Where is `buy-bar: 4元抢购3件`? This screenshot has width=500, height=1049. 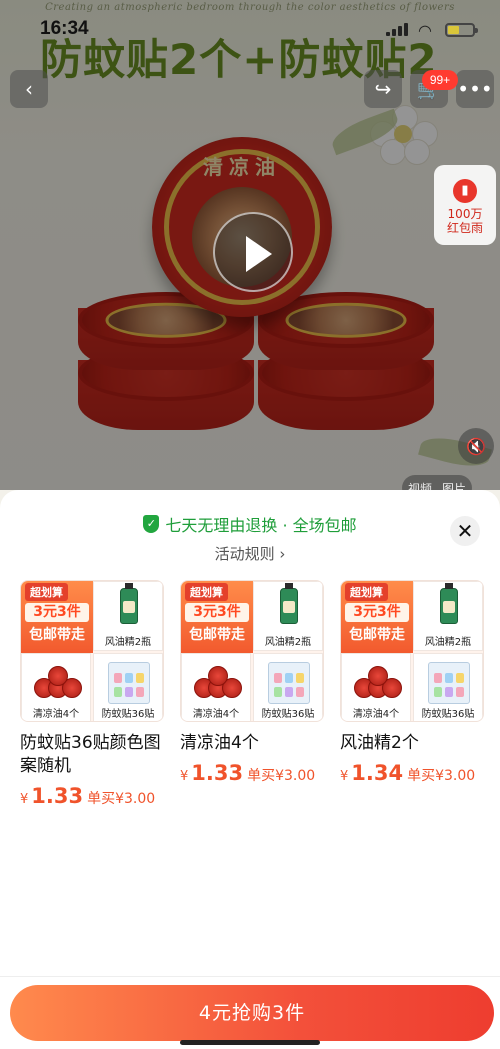
buy-bar: 4元抢购3件 is located at coordinates (250, 1012).